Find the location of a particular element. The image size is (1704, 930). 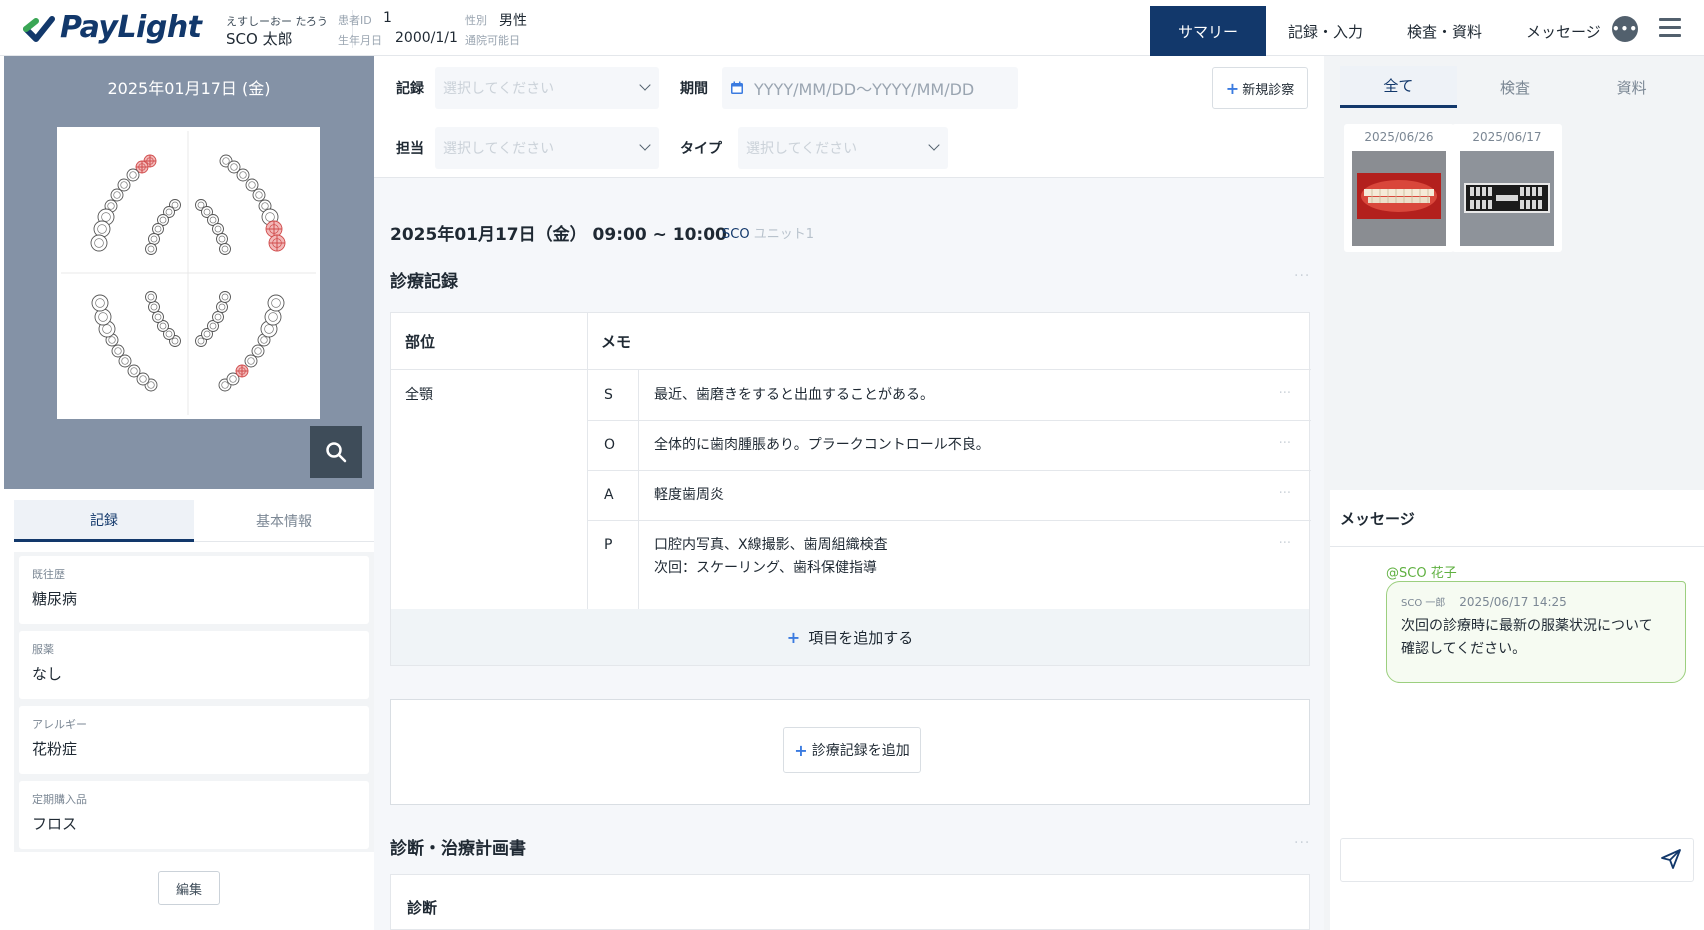

thumb-date: 2025/06/17 is located at coordinates (1507, 137).